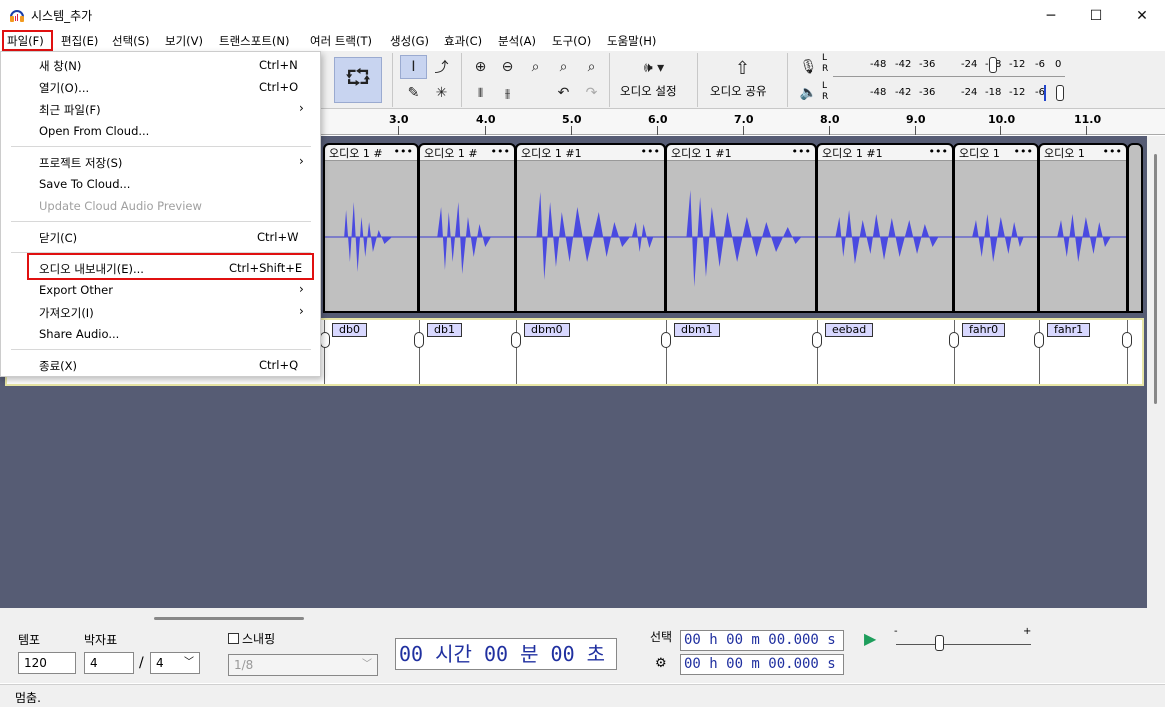 Image resolution: width=1165 pixels, height=707 pixels. What do you see at coordinates (507, 93) in the screenshot?
I see `silence-icon: ⫵` at bounding box center [507, 93].